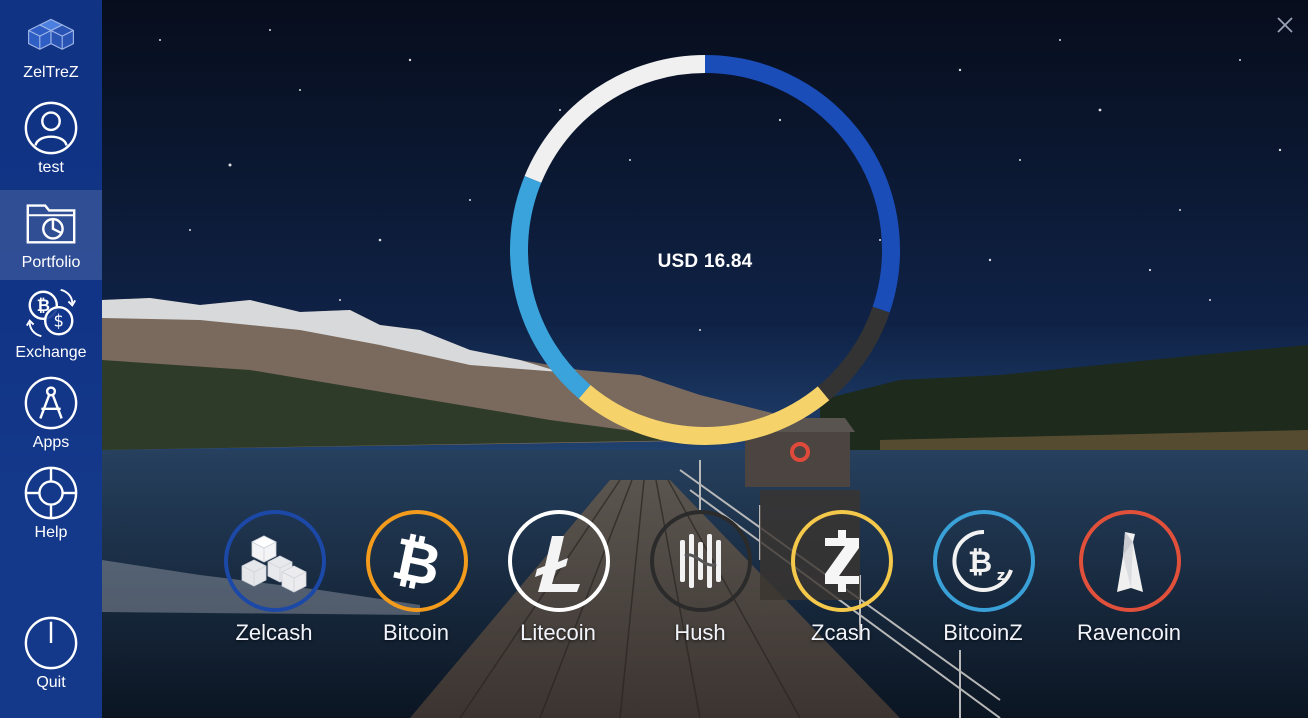  What do you see at coordinates (51, 167) in the screenshot?
I see `sidebar-item-label: test` at bounding box center [51, 167].